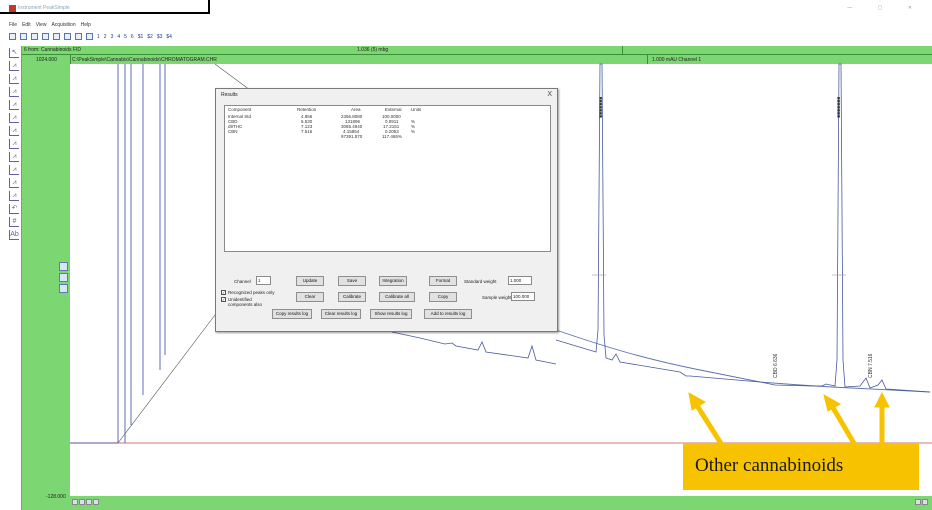 Image resolution: width=932 pixels, height=510 pixels. Describe the element at coordinates (393, 109) in the screenshot. I see `col-header-external: External` at that location.